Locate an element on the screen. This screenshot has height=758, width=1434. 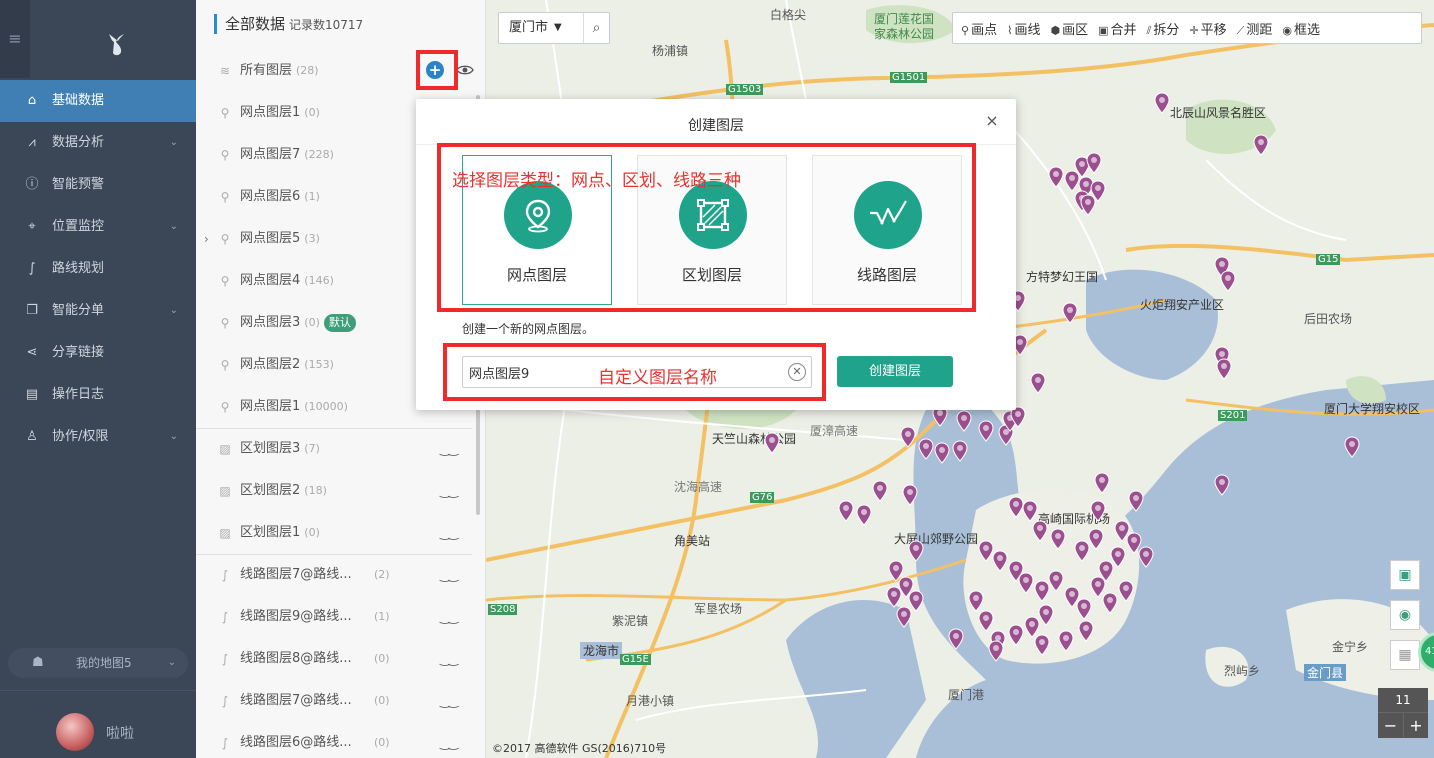
eye-icon: ◉ is located at coordinates (1405, 615).